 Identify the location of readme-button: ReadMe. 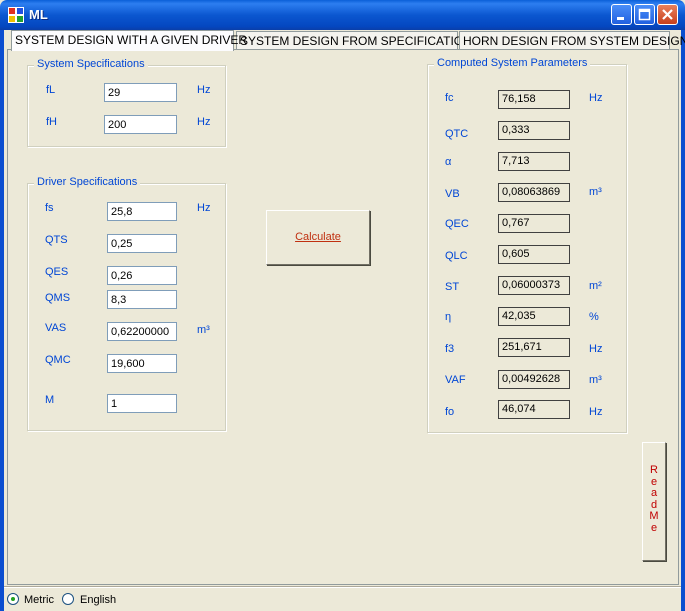
(654, 501).